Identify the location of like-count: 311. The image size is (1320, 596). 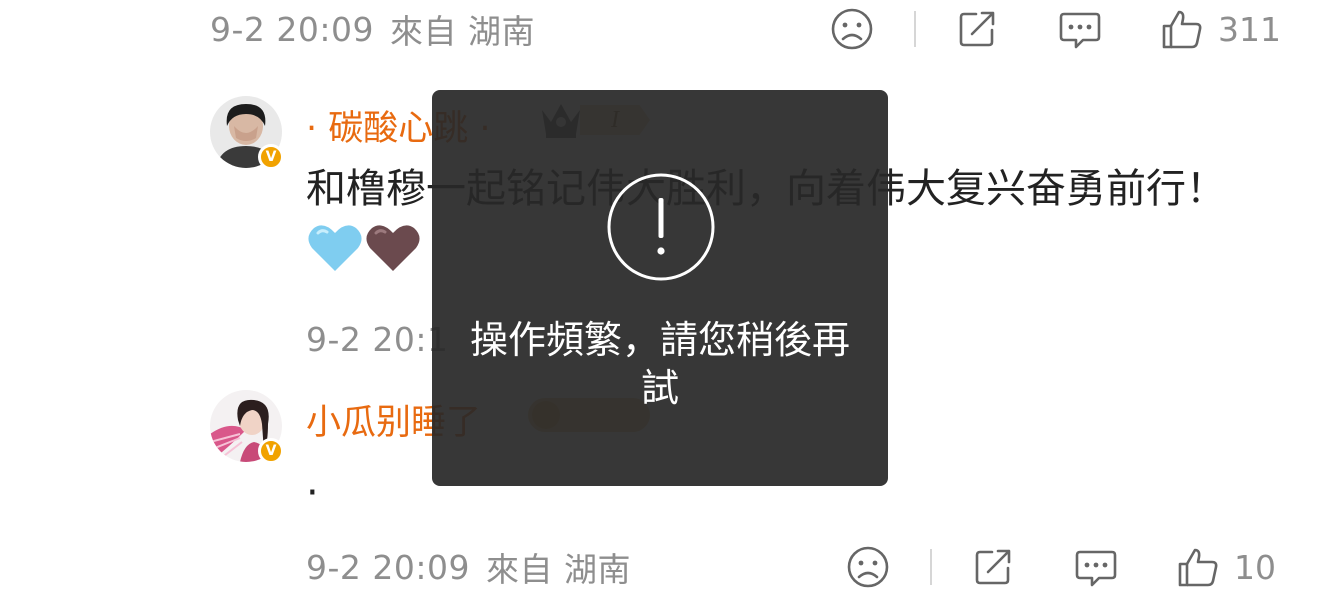
(1249, 29).